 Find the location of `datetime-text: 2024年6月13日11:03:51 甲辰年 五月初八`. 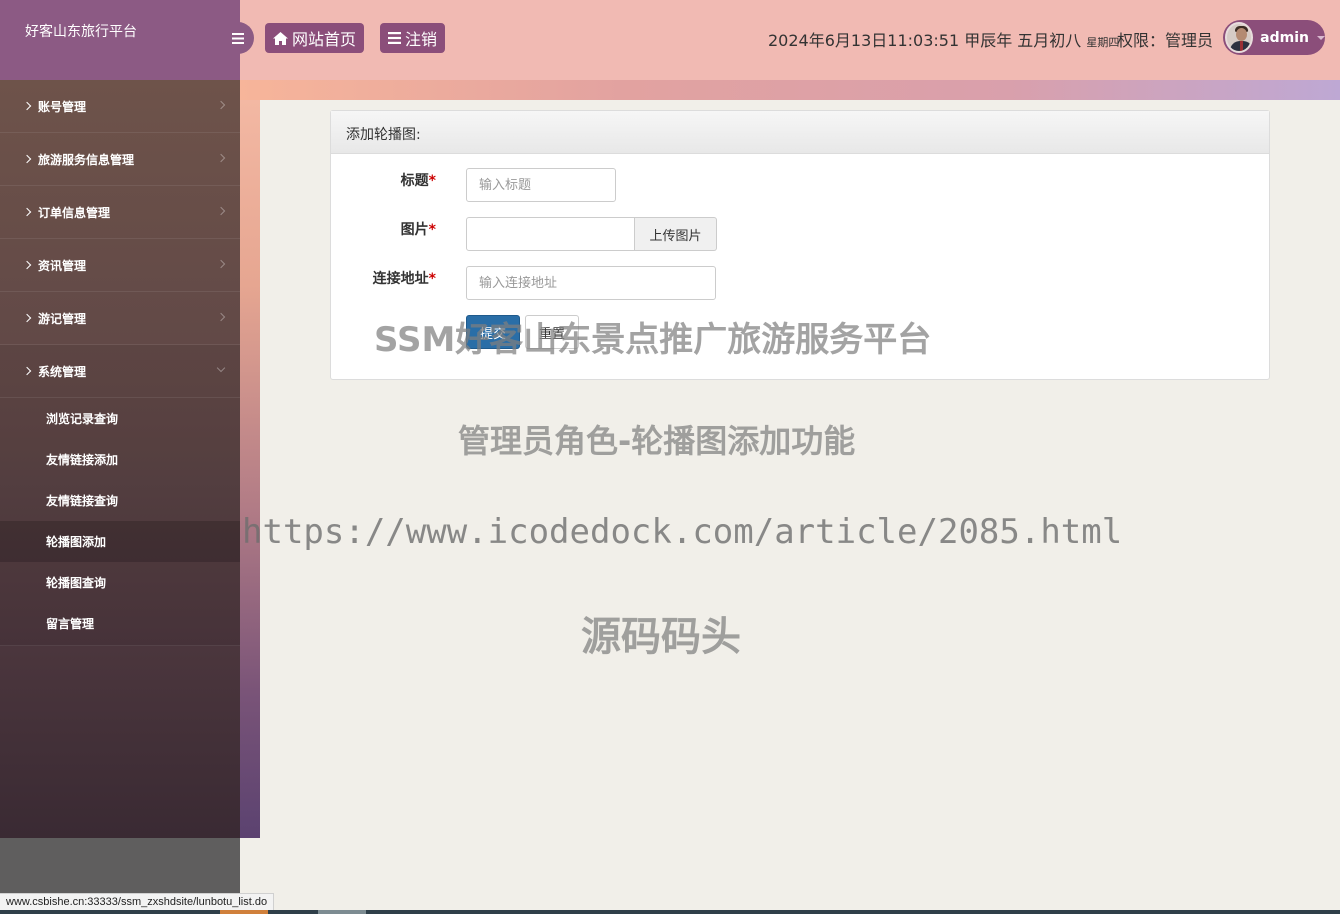

datetime-text: 2024年6月13日11:03:51 甲辰年 五月初八 is located at coordinates (925, 40).